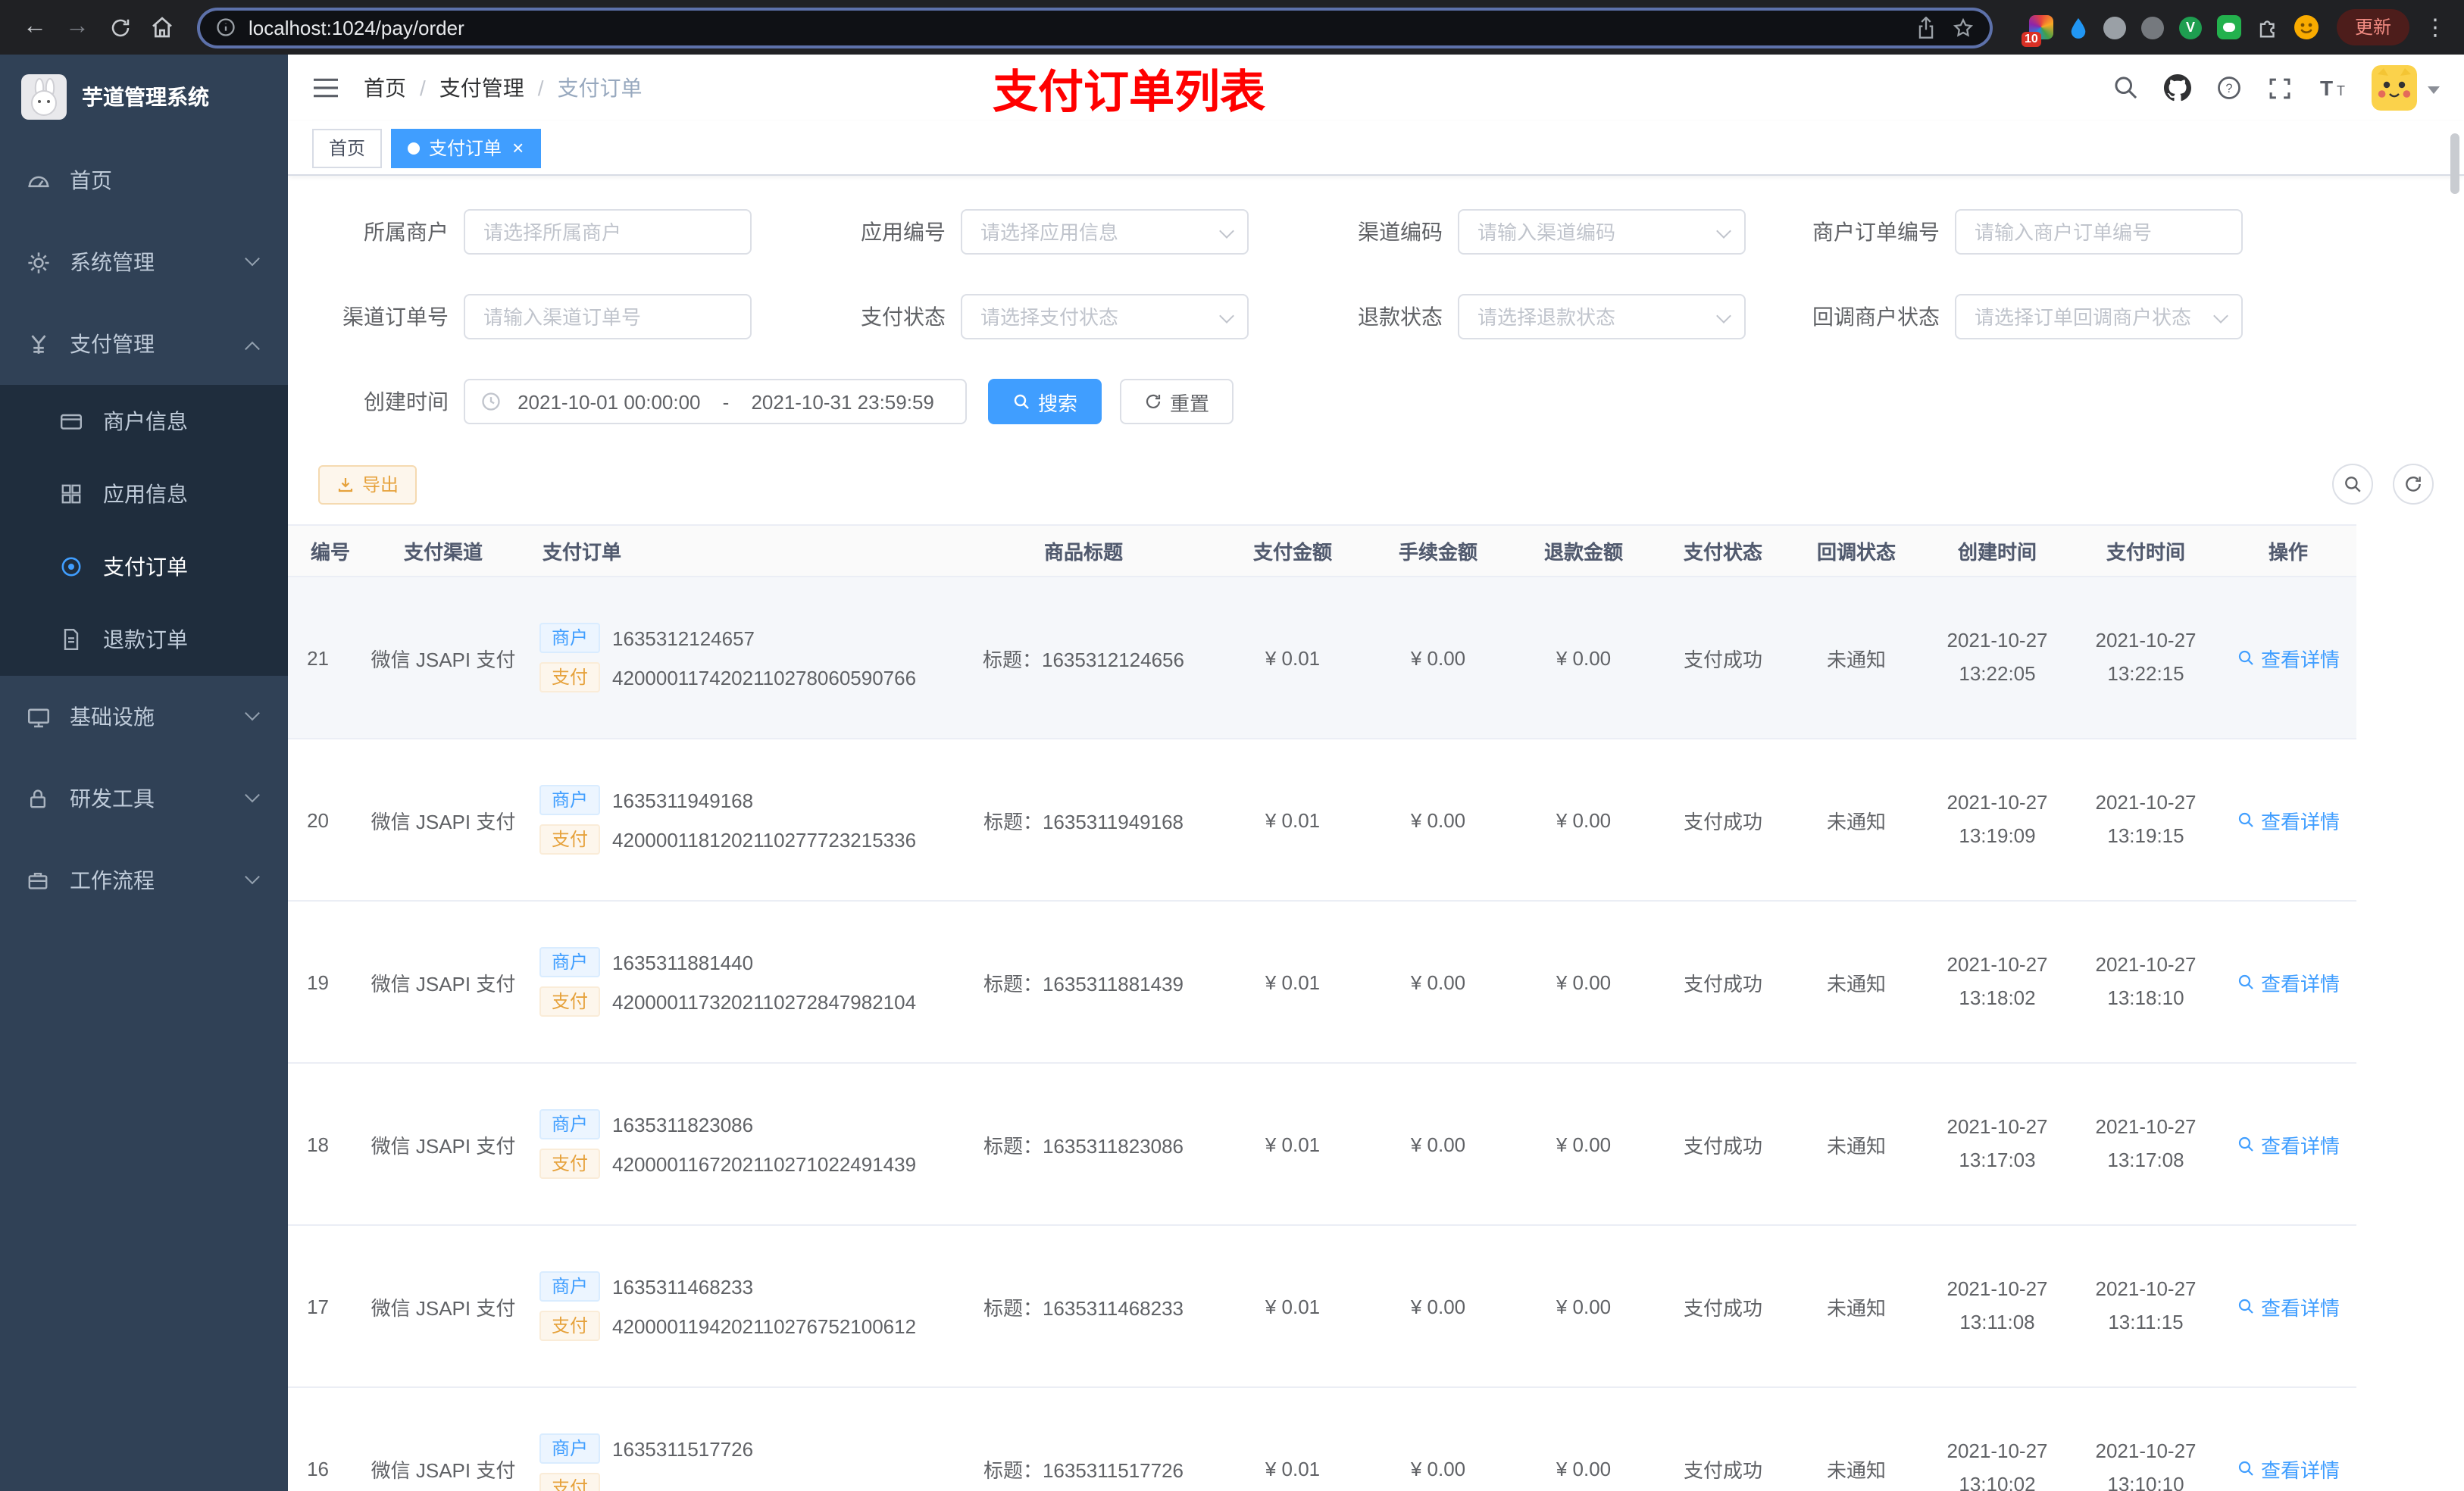 The width and height of the screenshot is (2464, 1491). What do you see at coordinates (2146, 1439) in the screenshot?
I see `cell-pay-time: 2021-10-27 13:10:10` at bounding box center [2146, 1439].